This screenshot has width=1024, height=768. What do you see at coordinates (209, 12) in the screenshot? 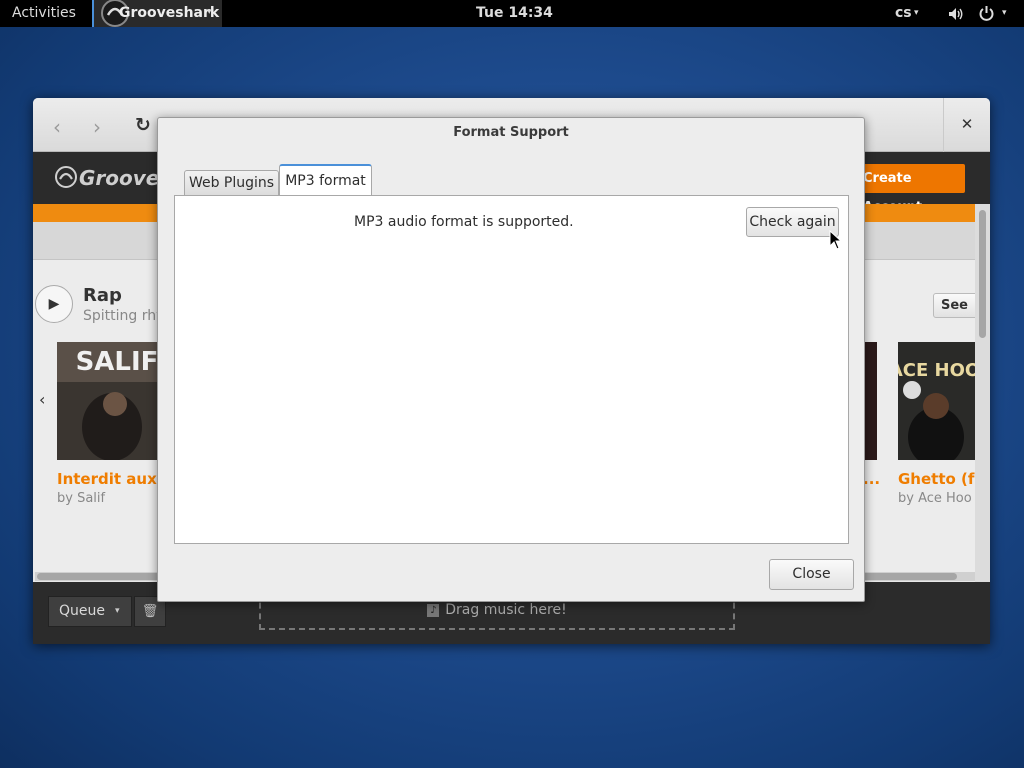
I see `app-menu-arrow-icon: ▾` at bounding box center [209, 12].